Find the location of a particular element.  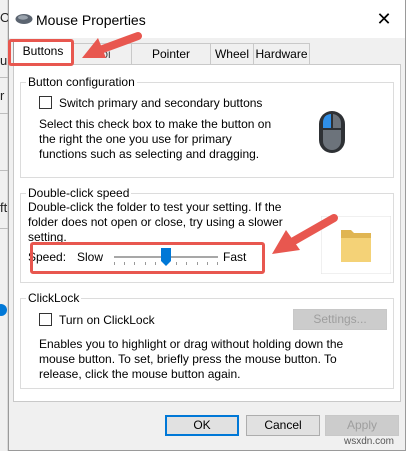

mouse-illustration-icon is located at coordinates (332, 132).